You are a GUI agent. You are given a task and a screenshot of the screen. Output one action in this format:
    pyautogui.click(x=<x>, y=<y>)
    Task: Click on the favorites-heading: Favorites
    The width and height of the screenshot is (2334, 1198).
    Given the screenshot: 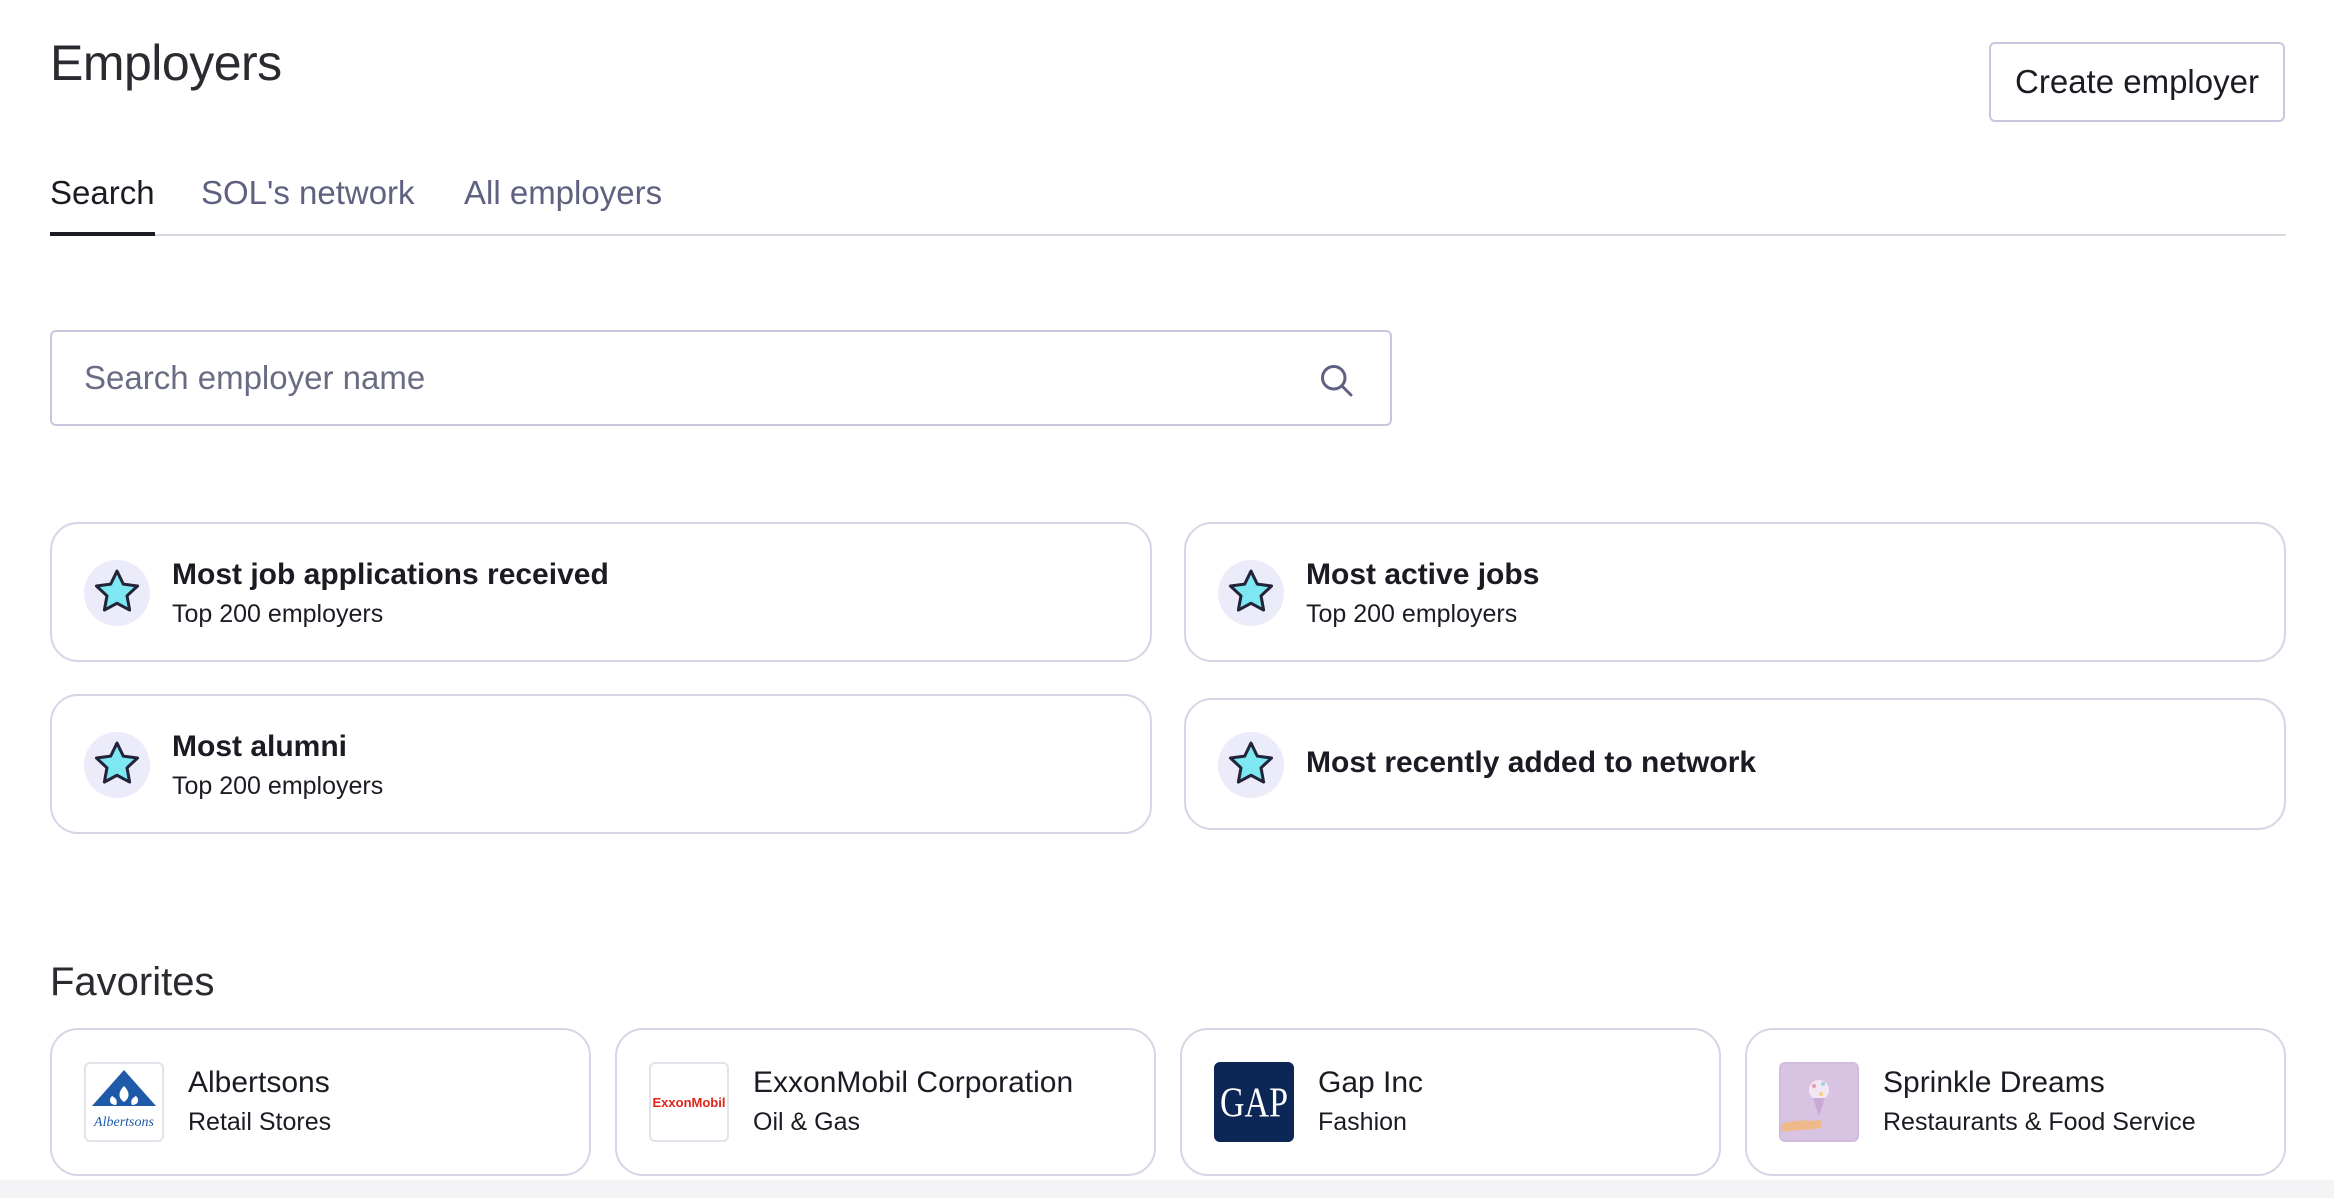 What is the action you would take?
    pyautogui.click(x=132, y=982)
    